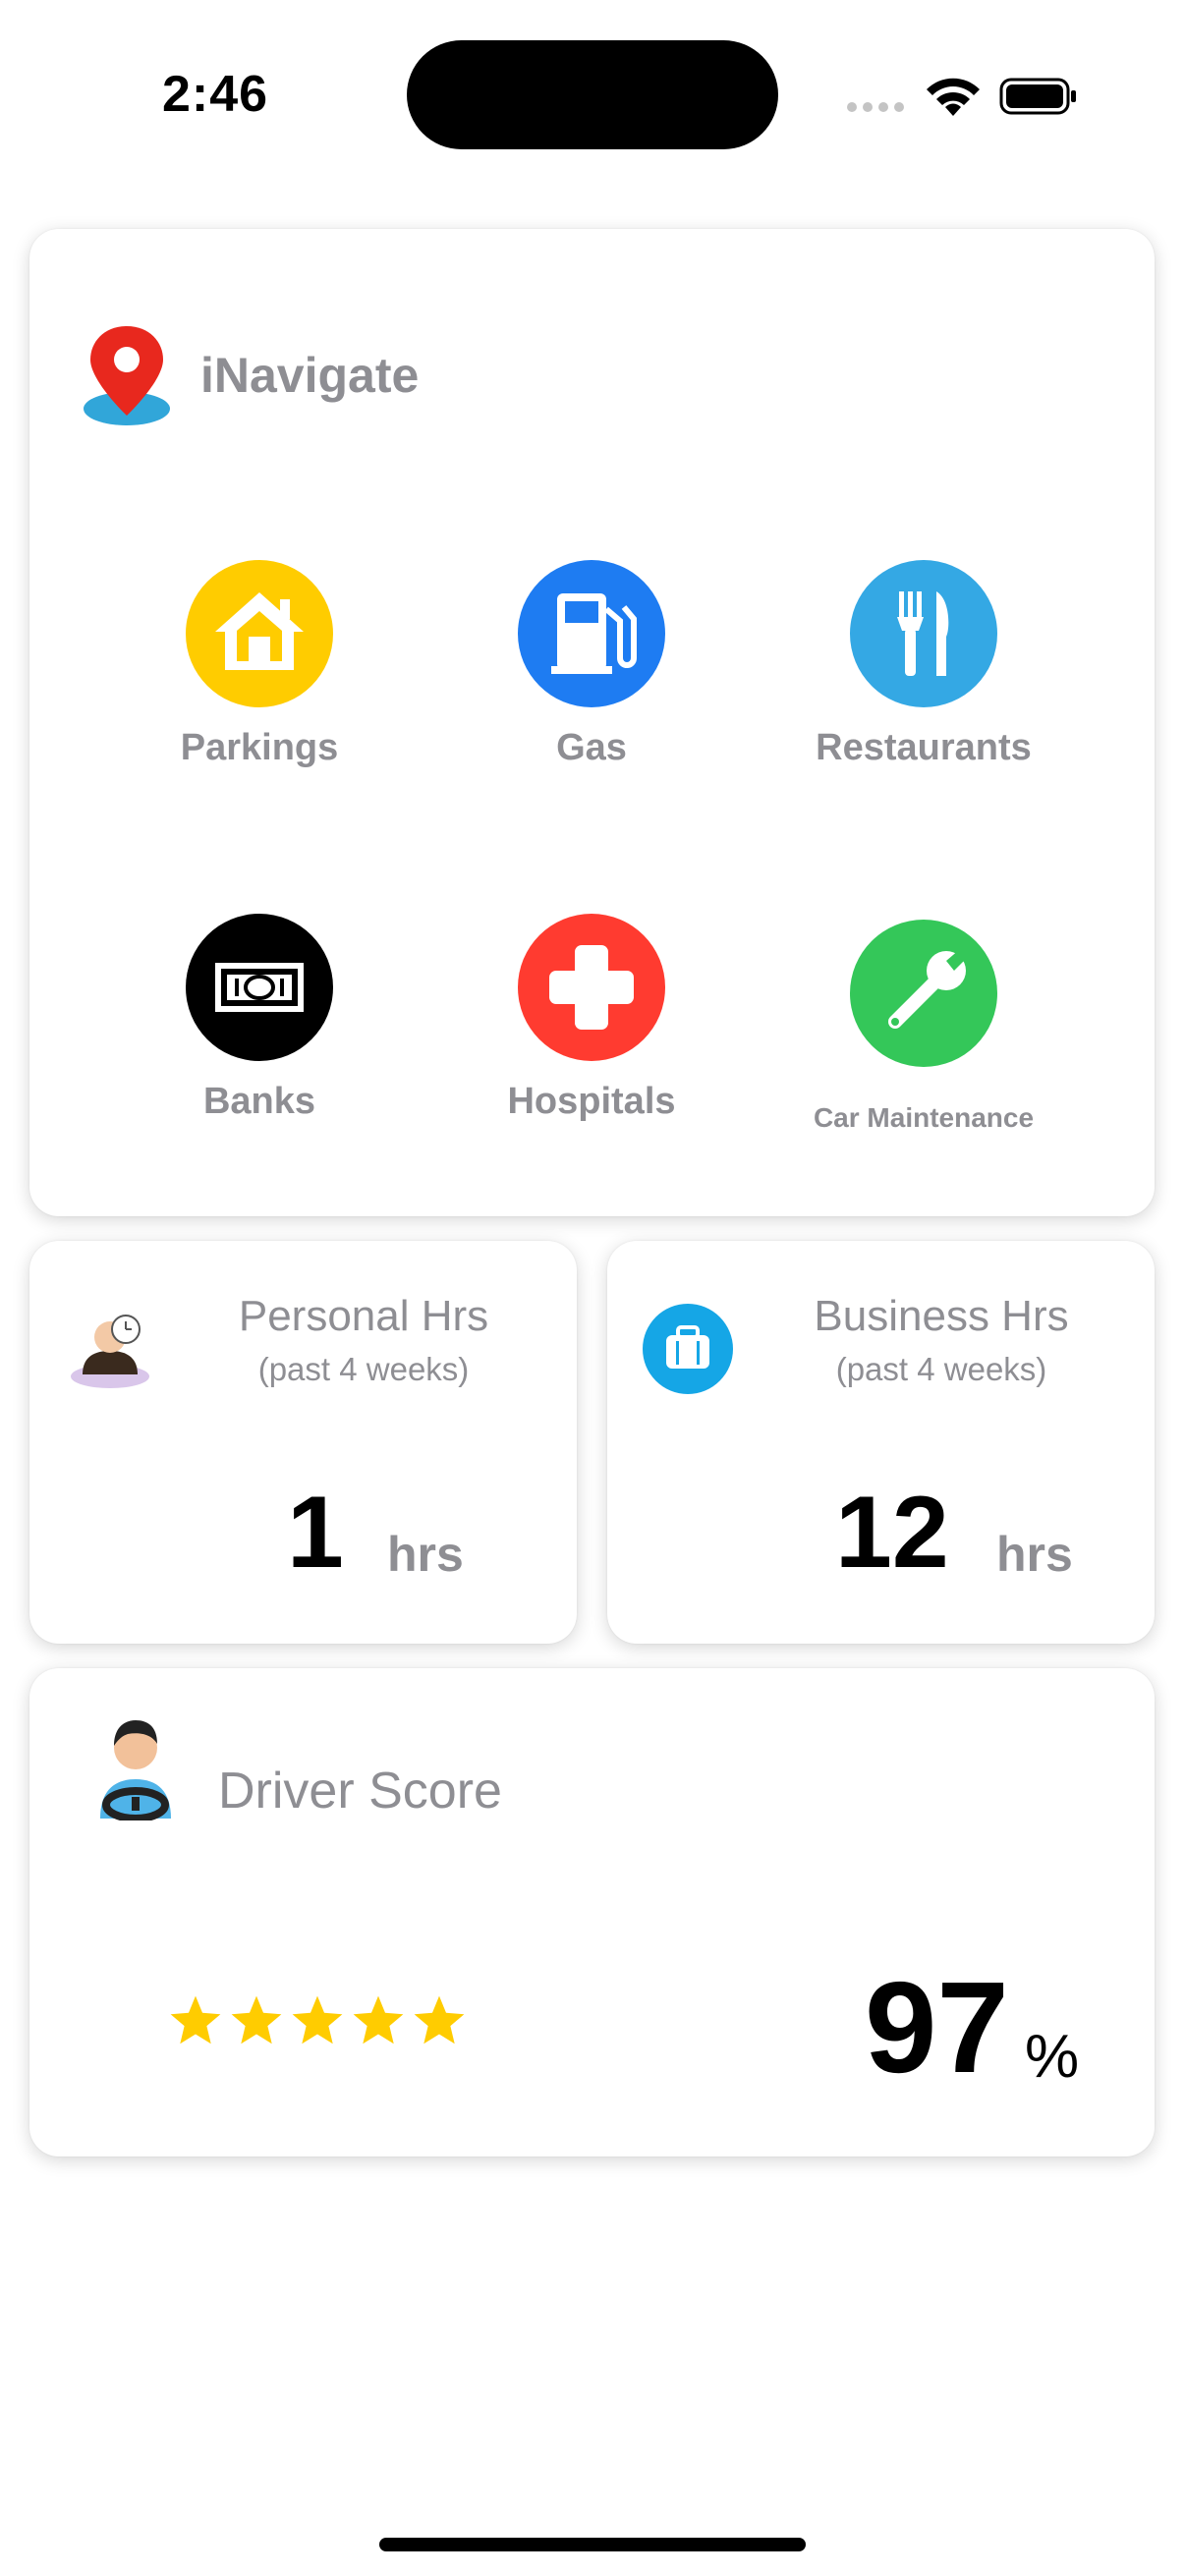  I want to click on category-hospitals: Hospitals, so click(592, 1018).